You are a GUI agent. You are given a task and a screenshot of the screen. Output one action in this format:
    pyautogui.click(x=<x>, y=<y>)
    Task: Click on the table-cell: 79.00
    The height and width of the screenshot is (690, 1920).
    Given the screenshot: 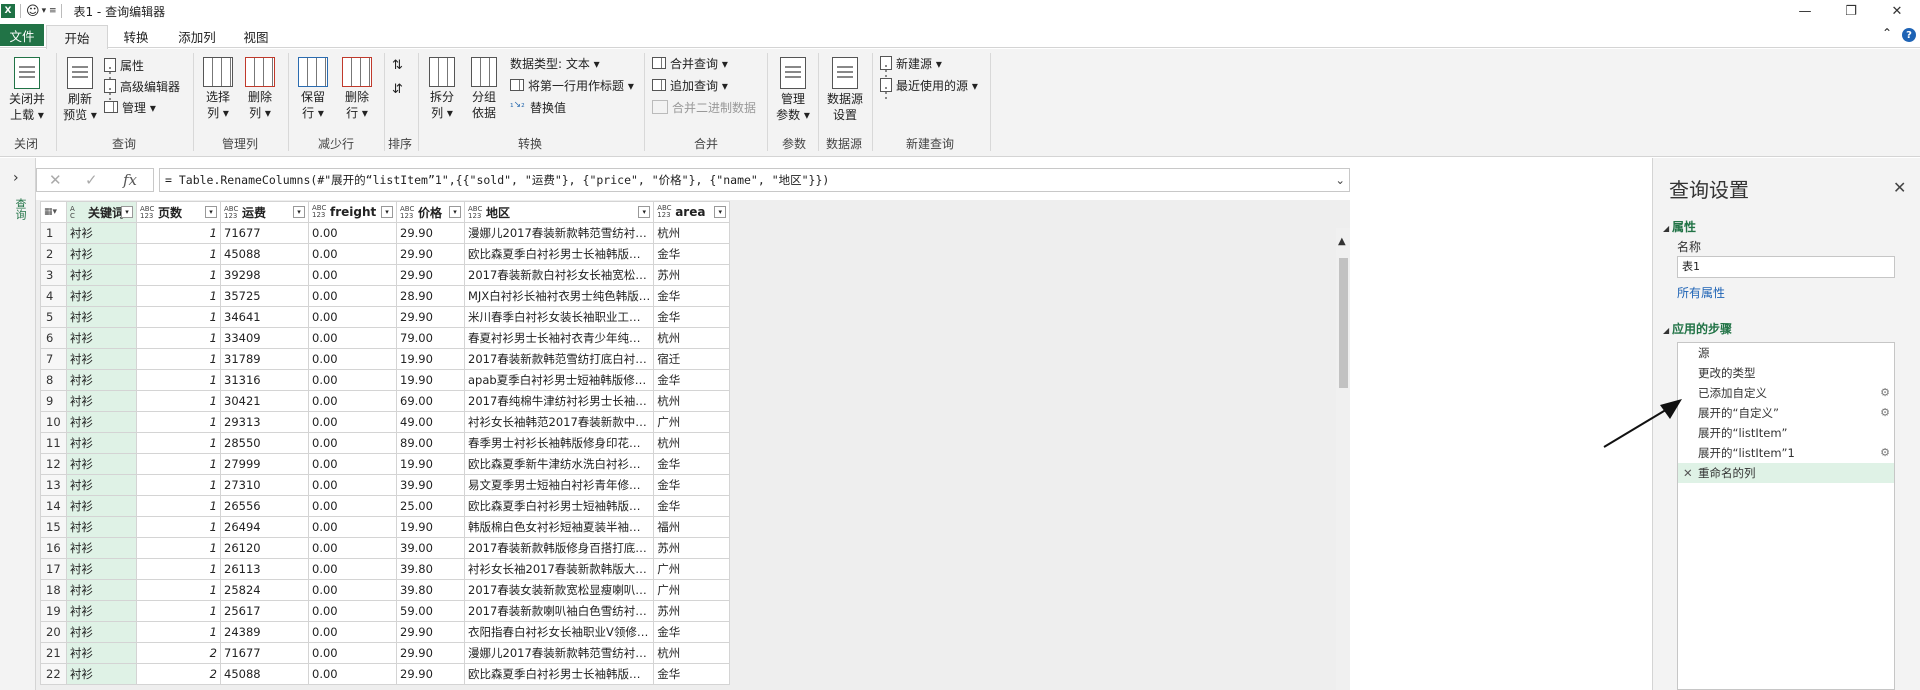 What is the action you would take?
    pyautogui.click(x=430, y=338)
    